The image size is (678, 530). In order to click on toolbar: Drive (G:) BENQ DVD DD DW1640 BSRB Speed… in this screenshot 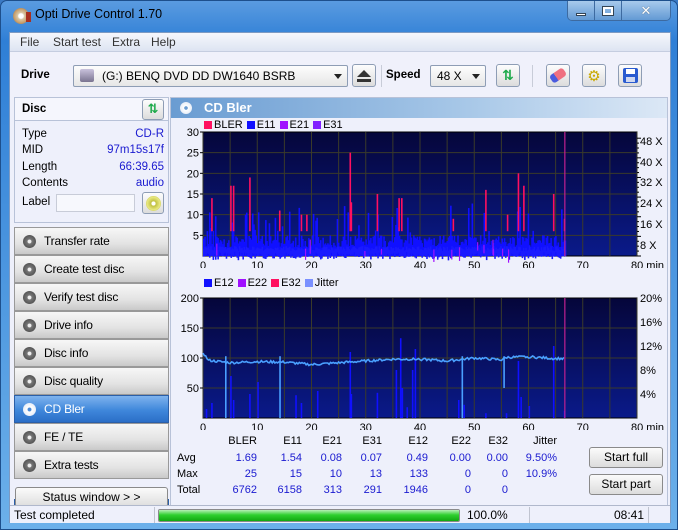, I will do `click(340, 76)`.